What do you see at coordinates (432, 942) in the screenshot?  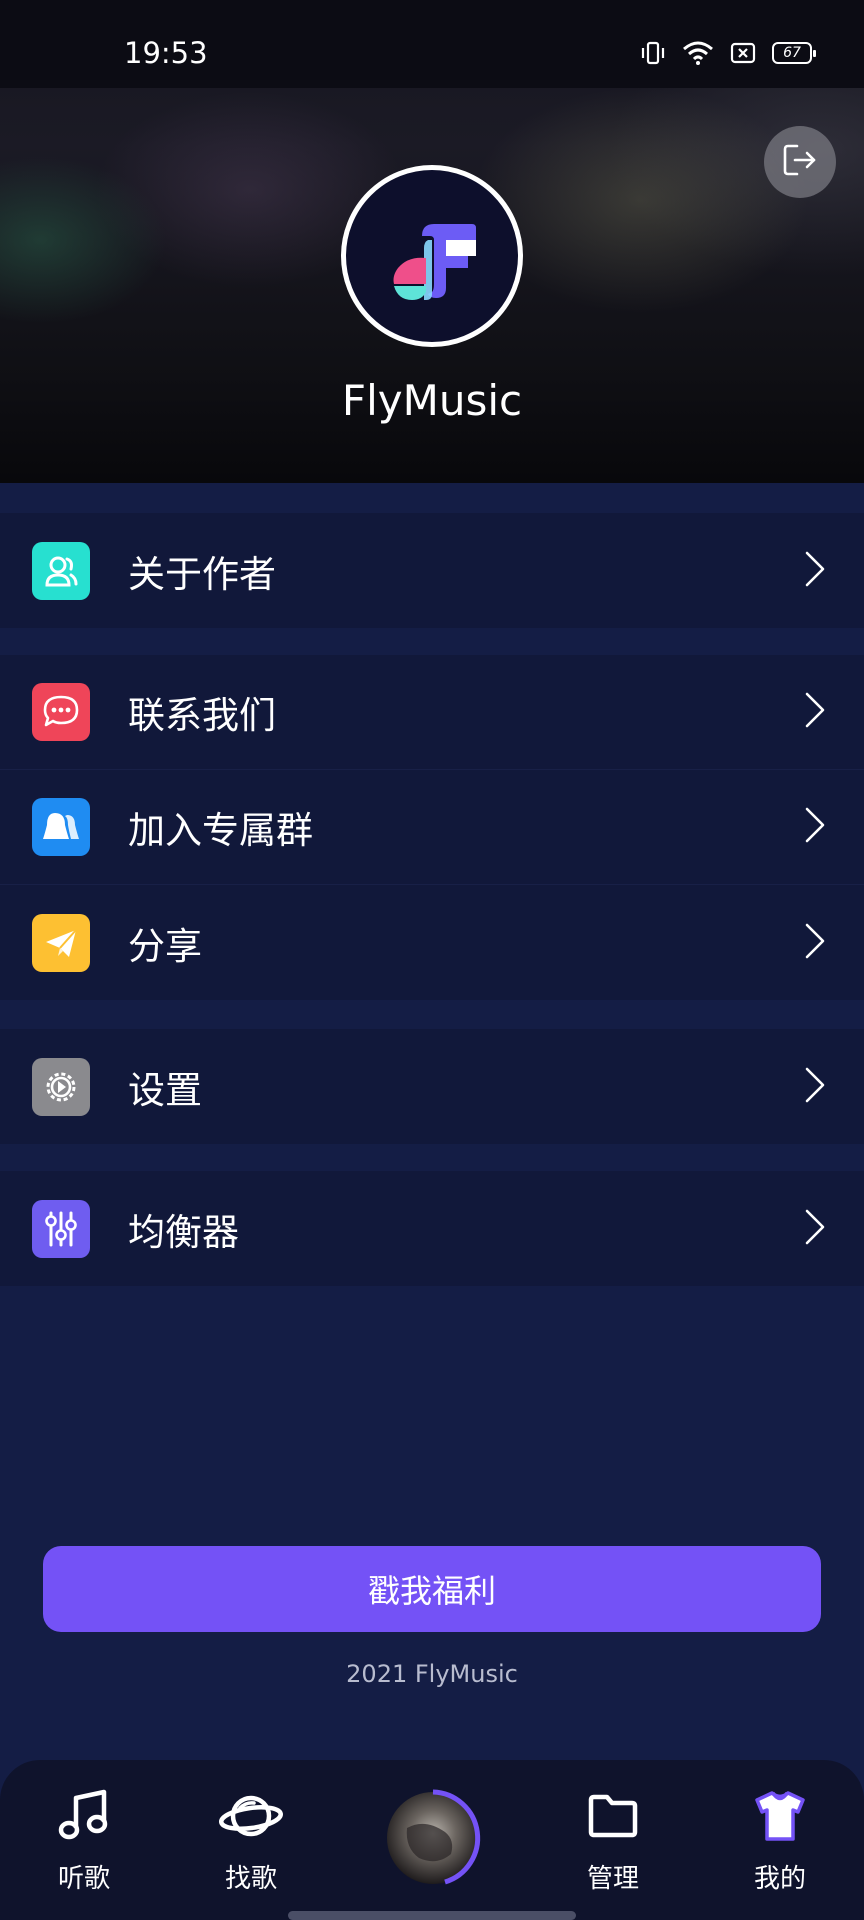 I see `menu-item-share: 分享` at bounding box center [432, 942].